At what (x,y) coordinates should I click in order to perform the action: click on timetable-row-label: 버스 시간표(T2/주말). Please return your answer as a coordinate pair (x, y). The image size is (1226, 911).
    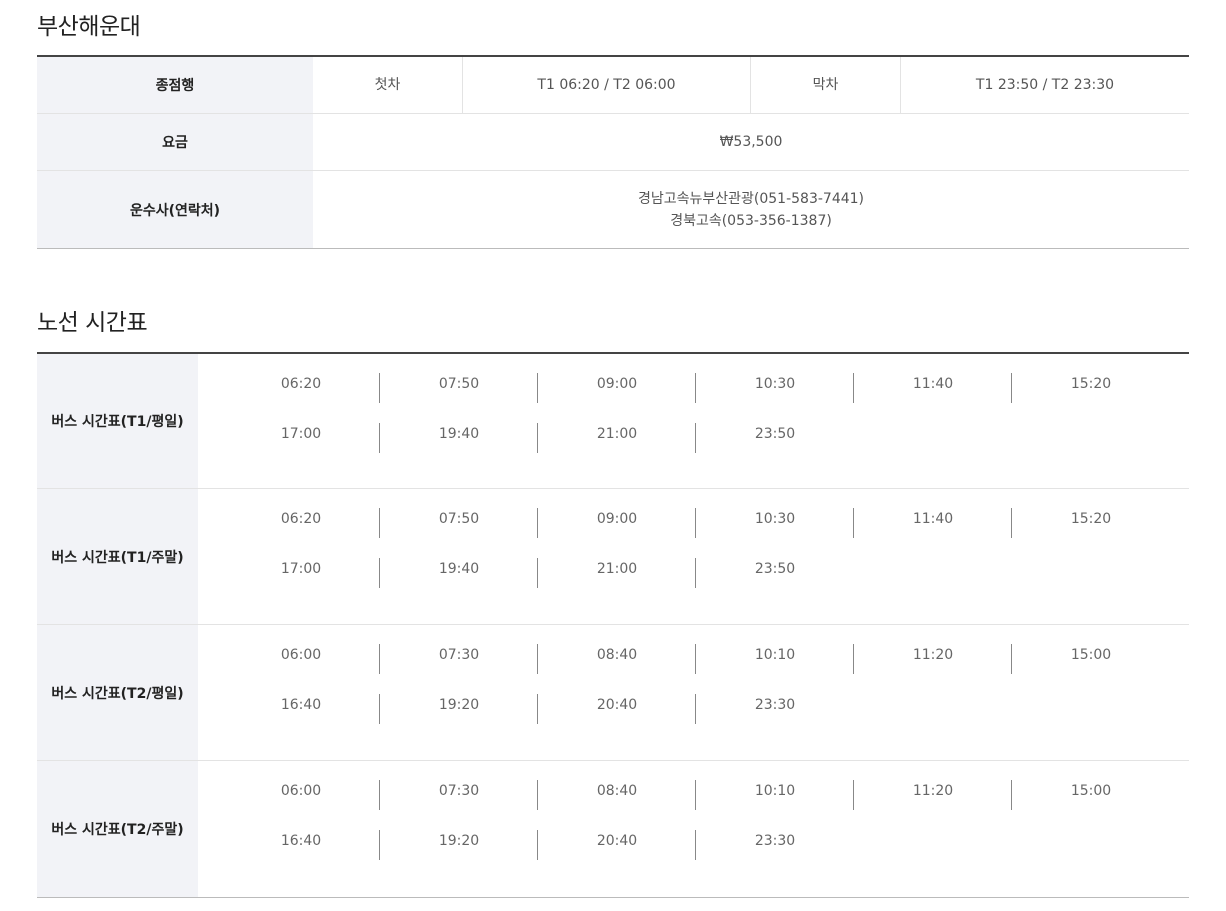
    Looking at the image, I should click on (117, 829).